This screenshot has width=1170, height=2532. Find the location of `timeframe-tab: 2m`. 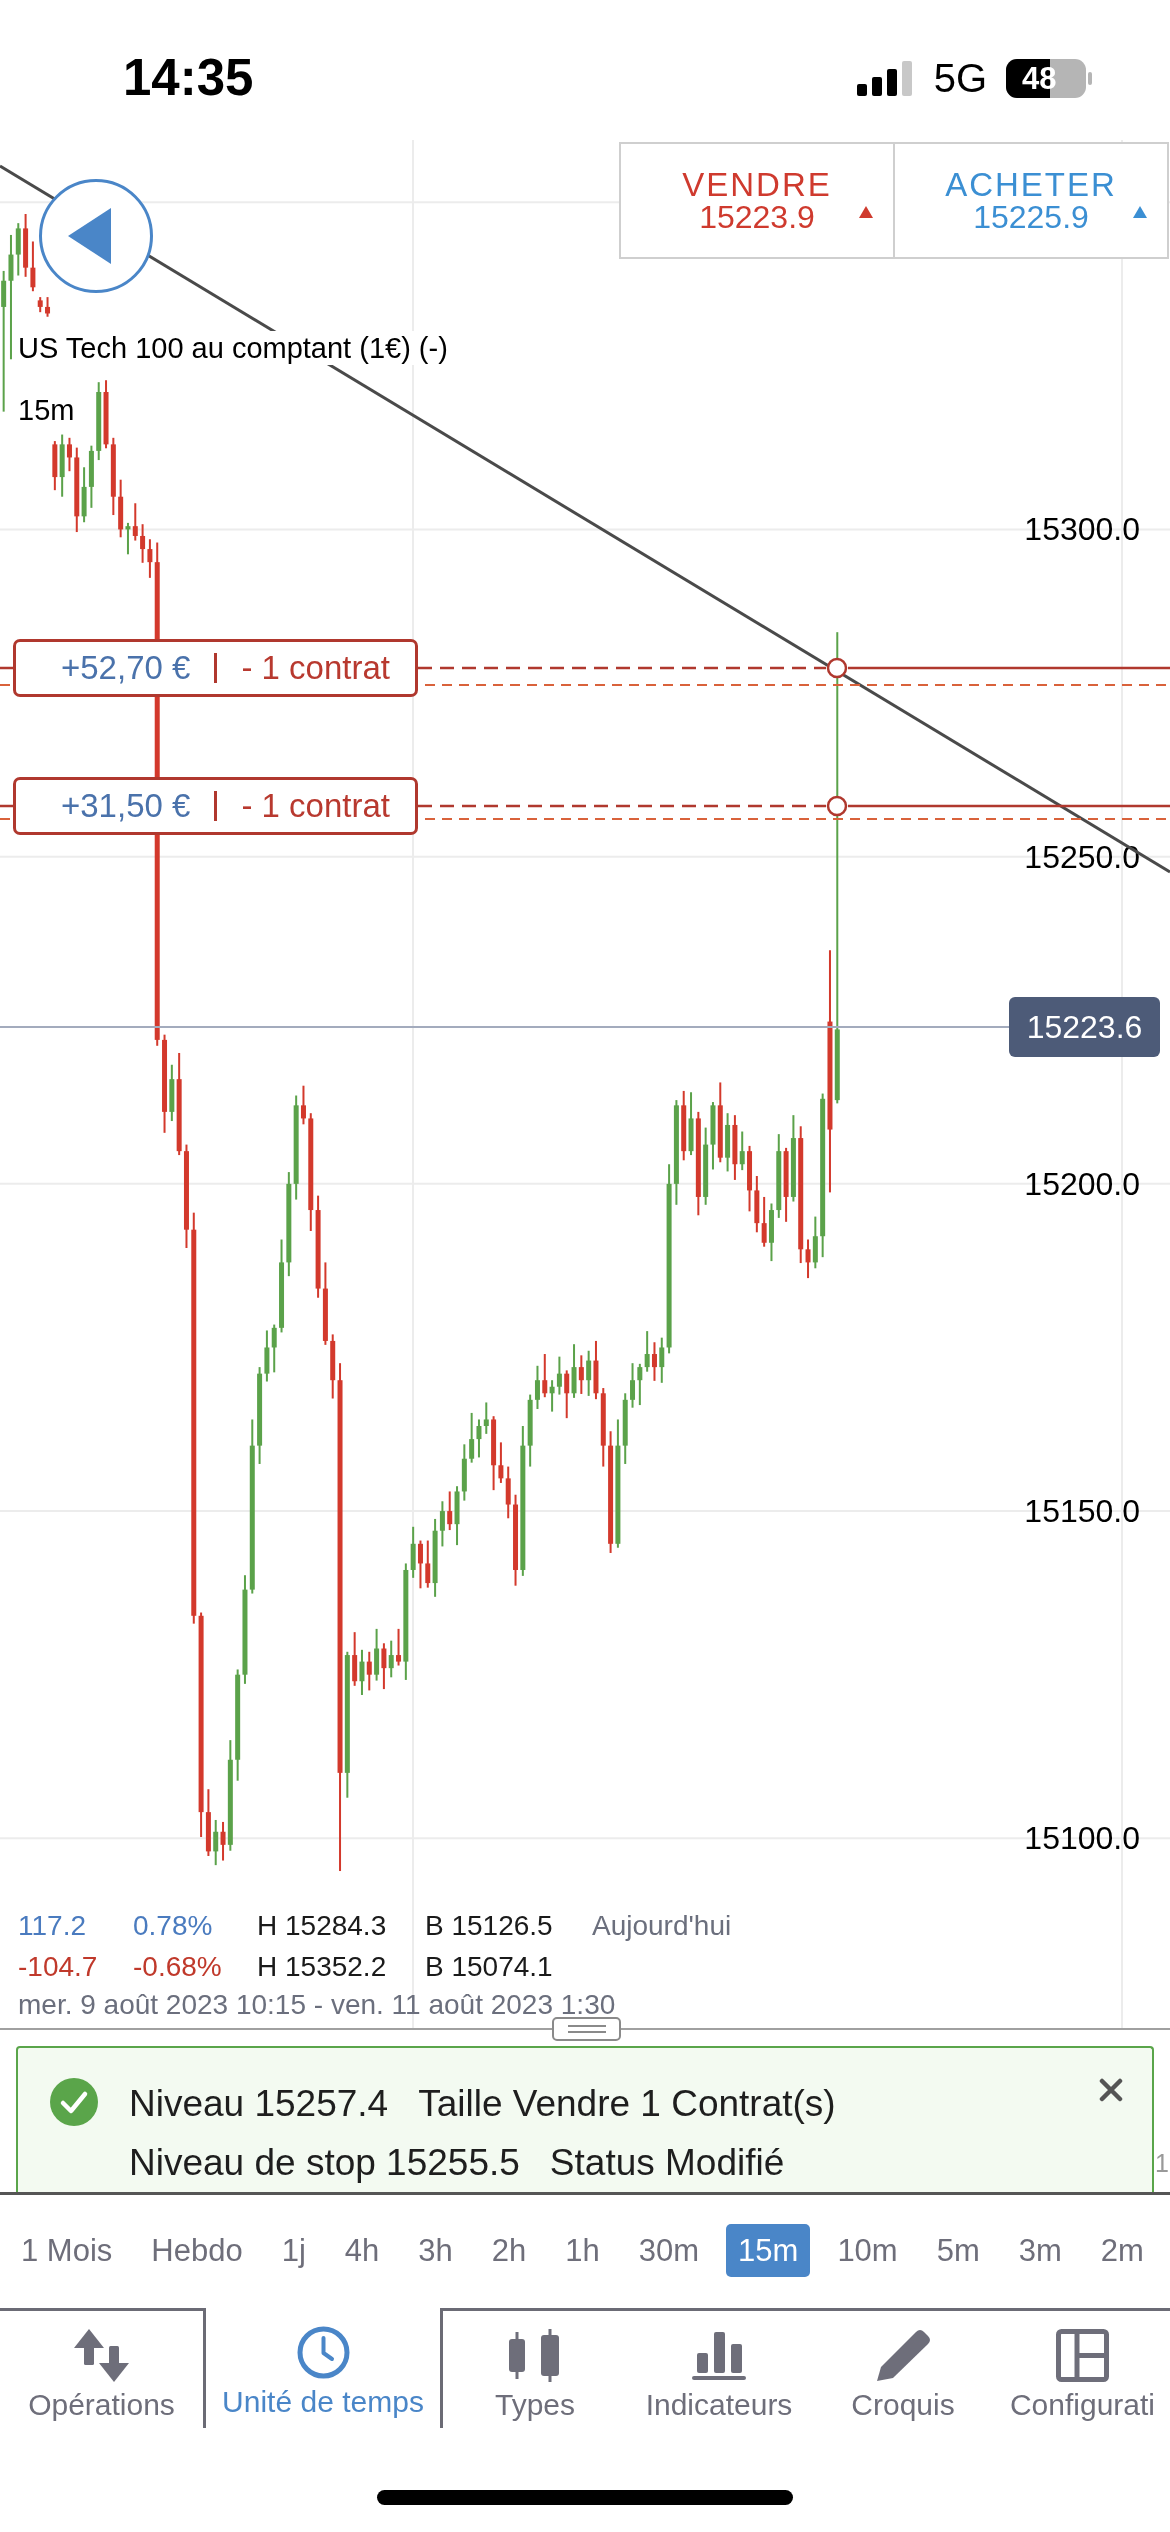

timeframe-tab: 2m is located at coordinates (1122, 2250).